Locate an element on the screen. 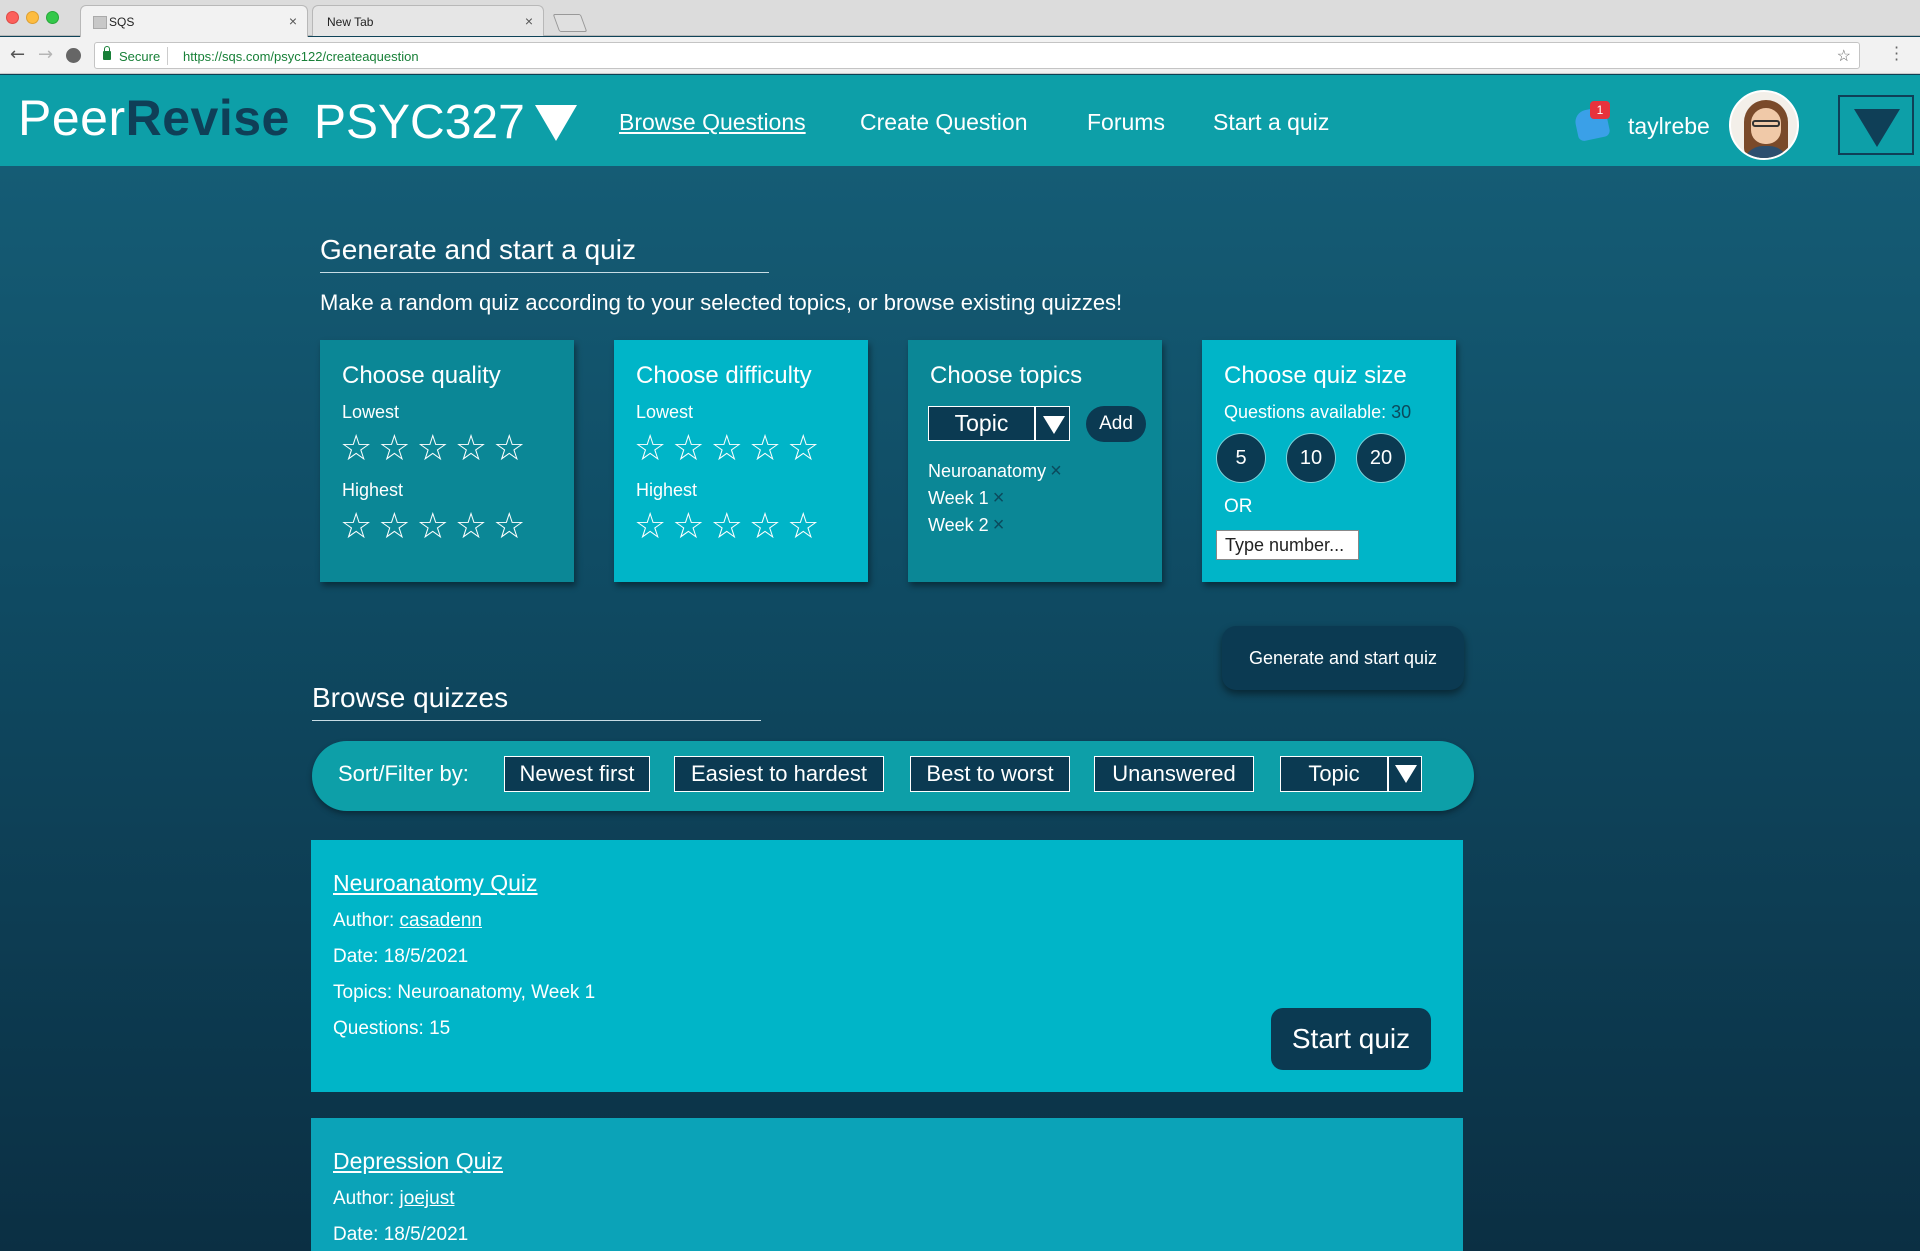 The height and width of the screenshot is (1251, 1920). nav-create-question: Create Question is located at coordinates (943, 122).